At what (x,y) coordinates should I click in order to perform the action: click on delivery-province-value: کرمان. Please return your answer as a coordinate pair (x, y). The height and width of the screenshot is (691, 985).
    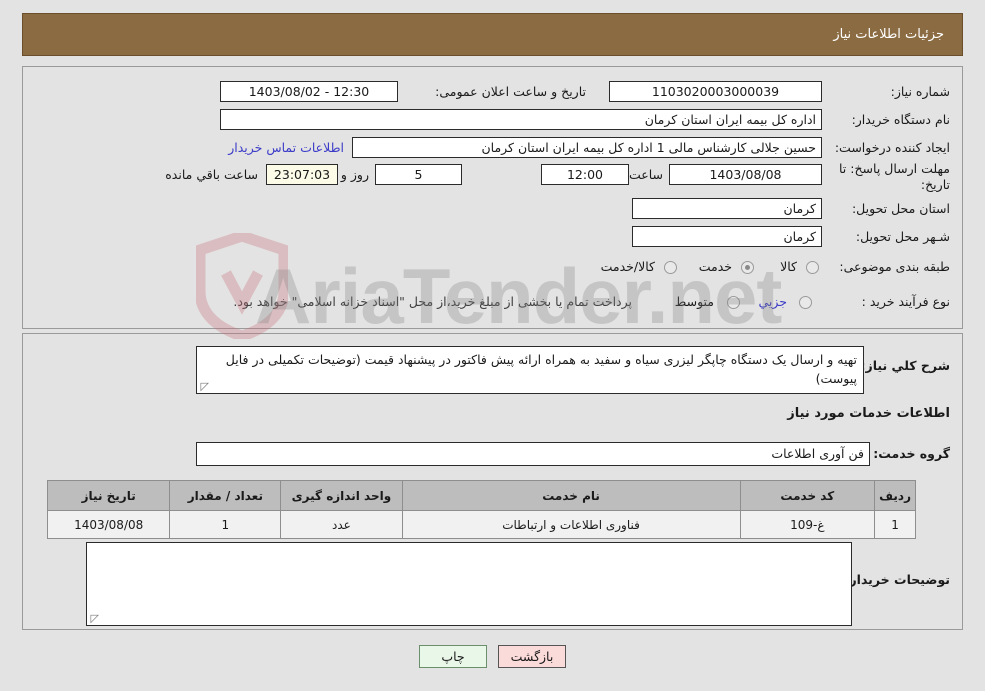
    Looking at the image, I should click on (727, 208).